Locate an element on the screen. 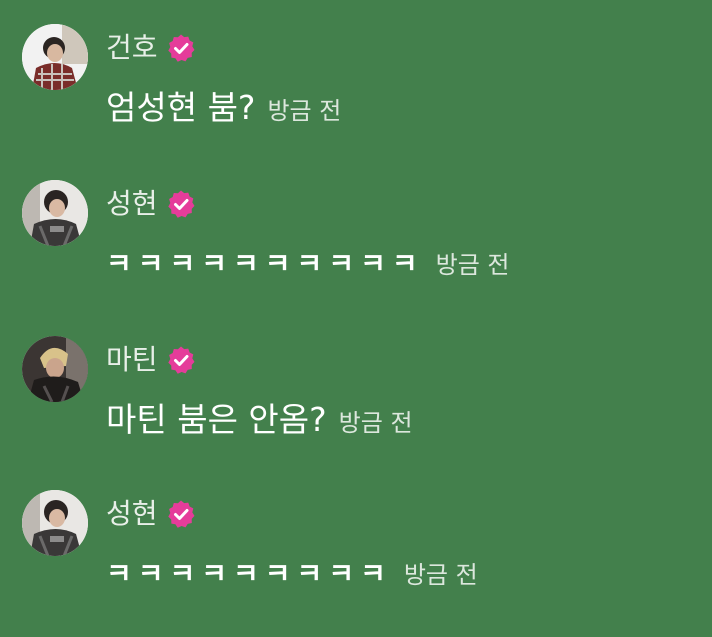 Image resolution: width=712 pixels, height=637 pixels. comment-header: 건호 is located at coordinates (151, 48).